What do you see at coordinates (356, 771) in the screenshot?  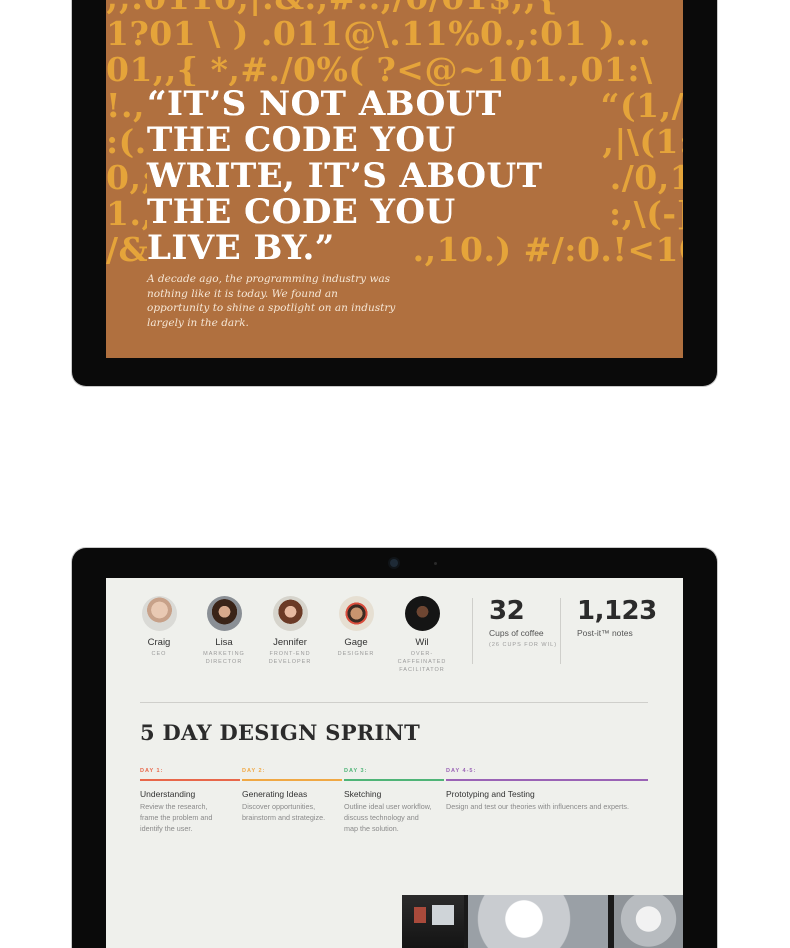 I see `day-label: DAY 3:` at bounding box center [356, 771].